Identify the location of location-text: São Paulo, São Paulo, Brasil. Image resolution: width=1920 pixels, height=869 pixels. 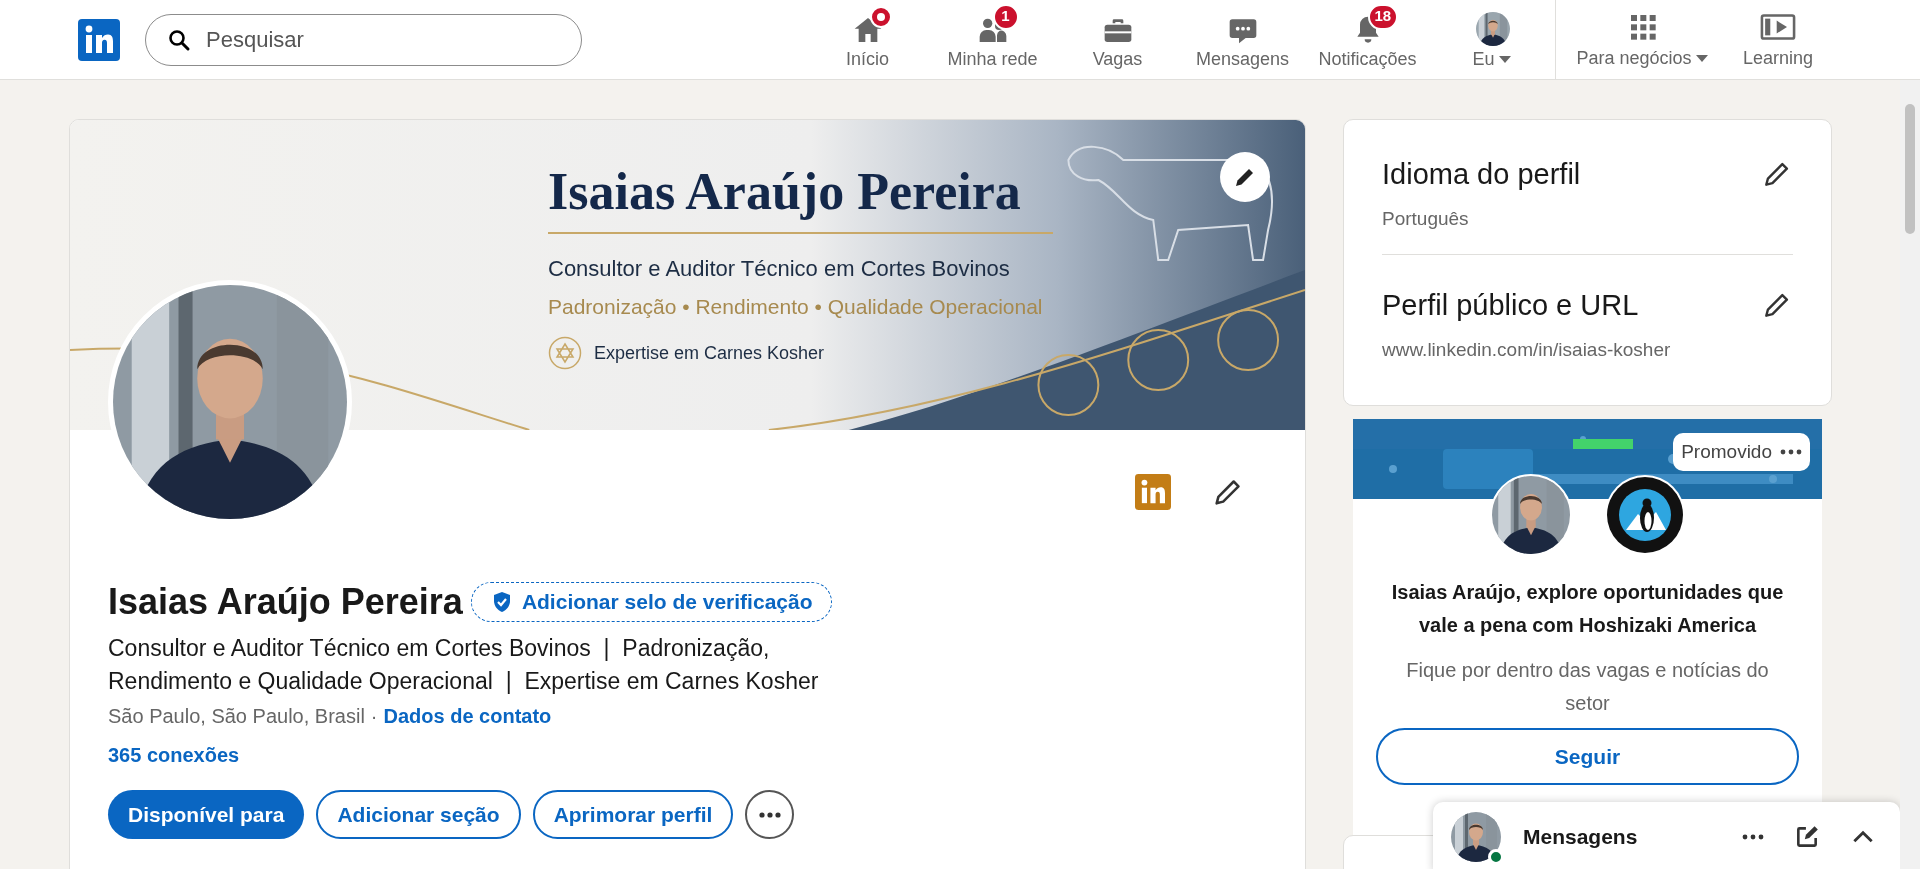
(236, 716).